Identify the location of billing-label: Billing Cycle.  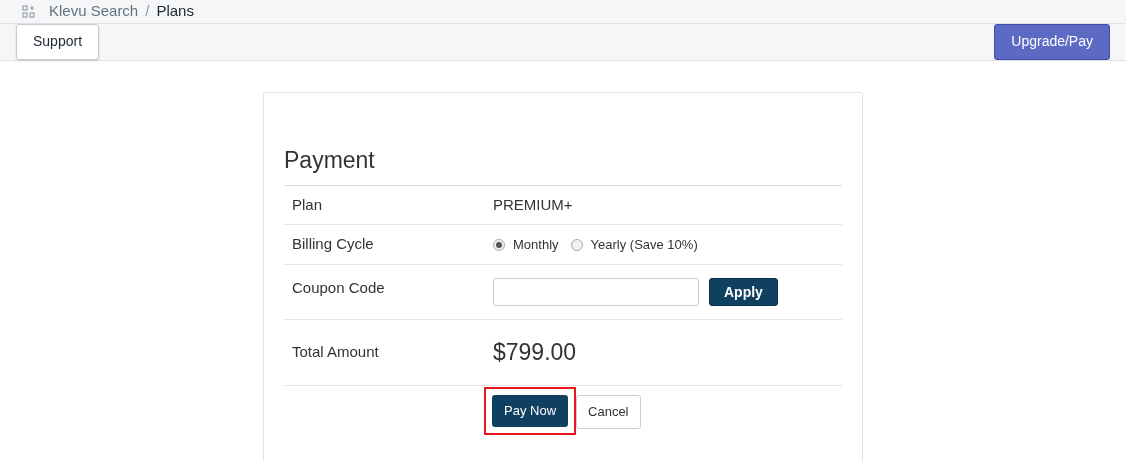
(333, 244).